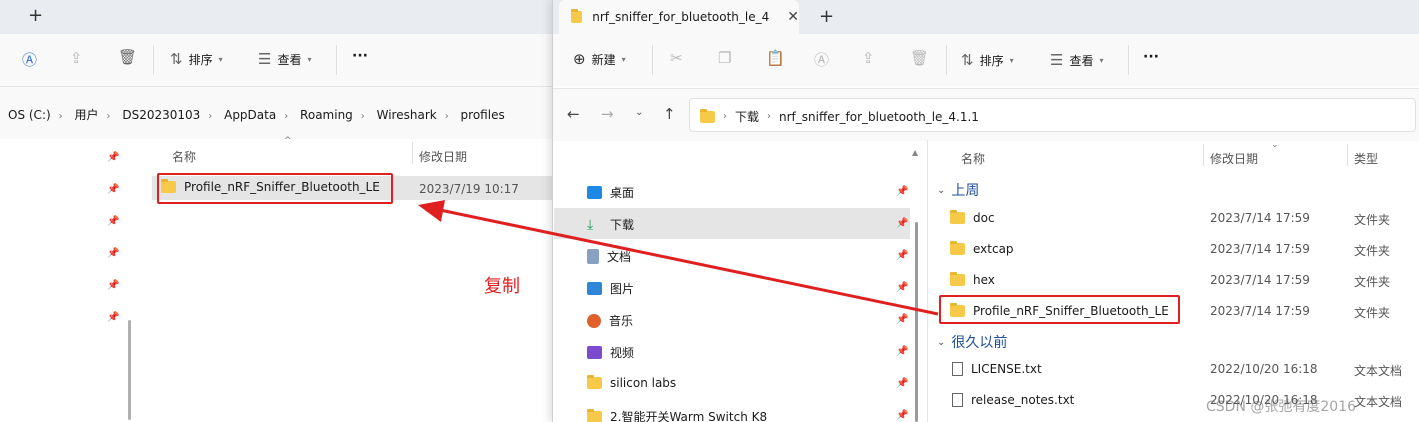  Describe the element at coordinates (1281, 407) in the screenshot. I see `watermark: CSDN @张弛有度2016` at that location.